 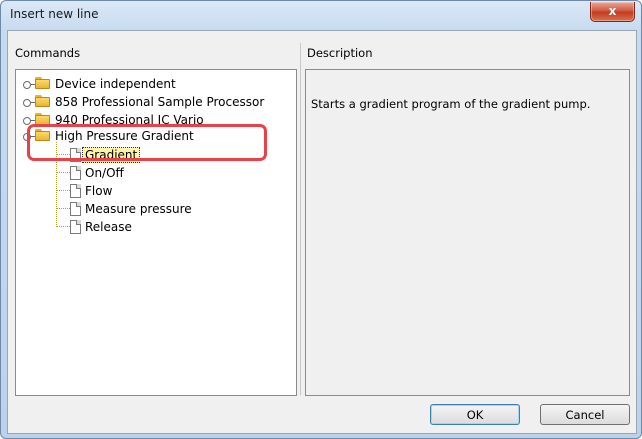 I want to click on title-bar: Insert new line x, so click(x=321, y=15).